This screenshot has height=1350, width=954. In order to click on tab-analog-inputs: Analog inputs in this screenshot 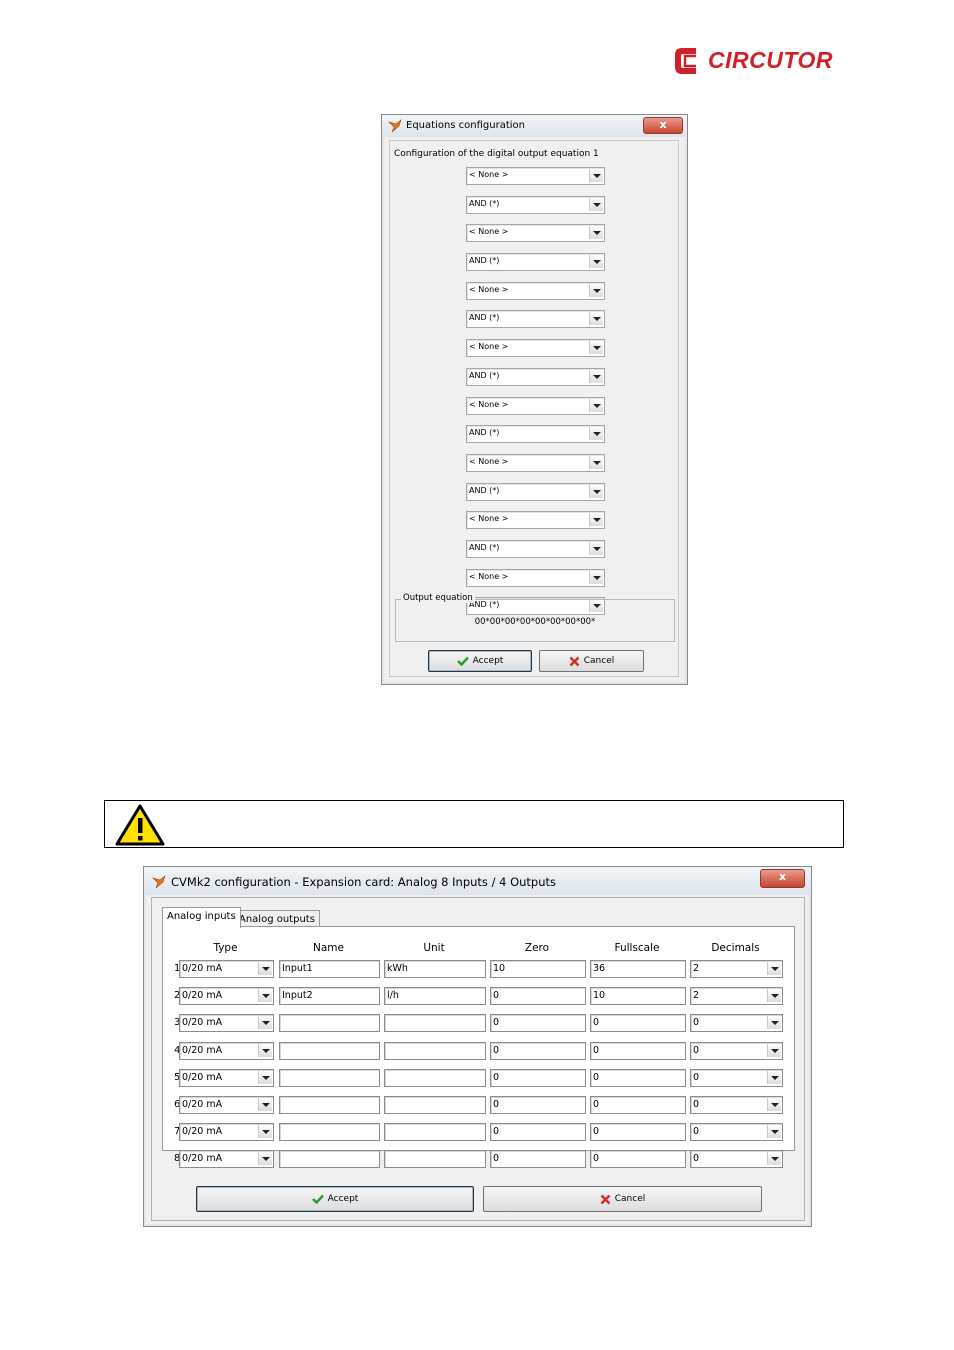, I will do `click(201, 917)`.